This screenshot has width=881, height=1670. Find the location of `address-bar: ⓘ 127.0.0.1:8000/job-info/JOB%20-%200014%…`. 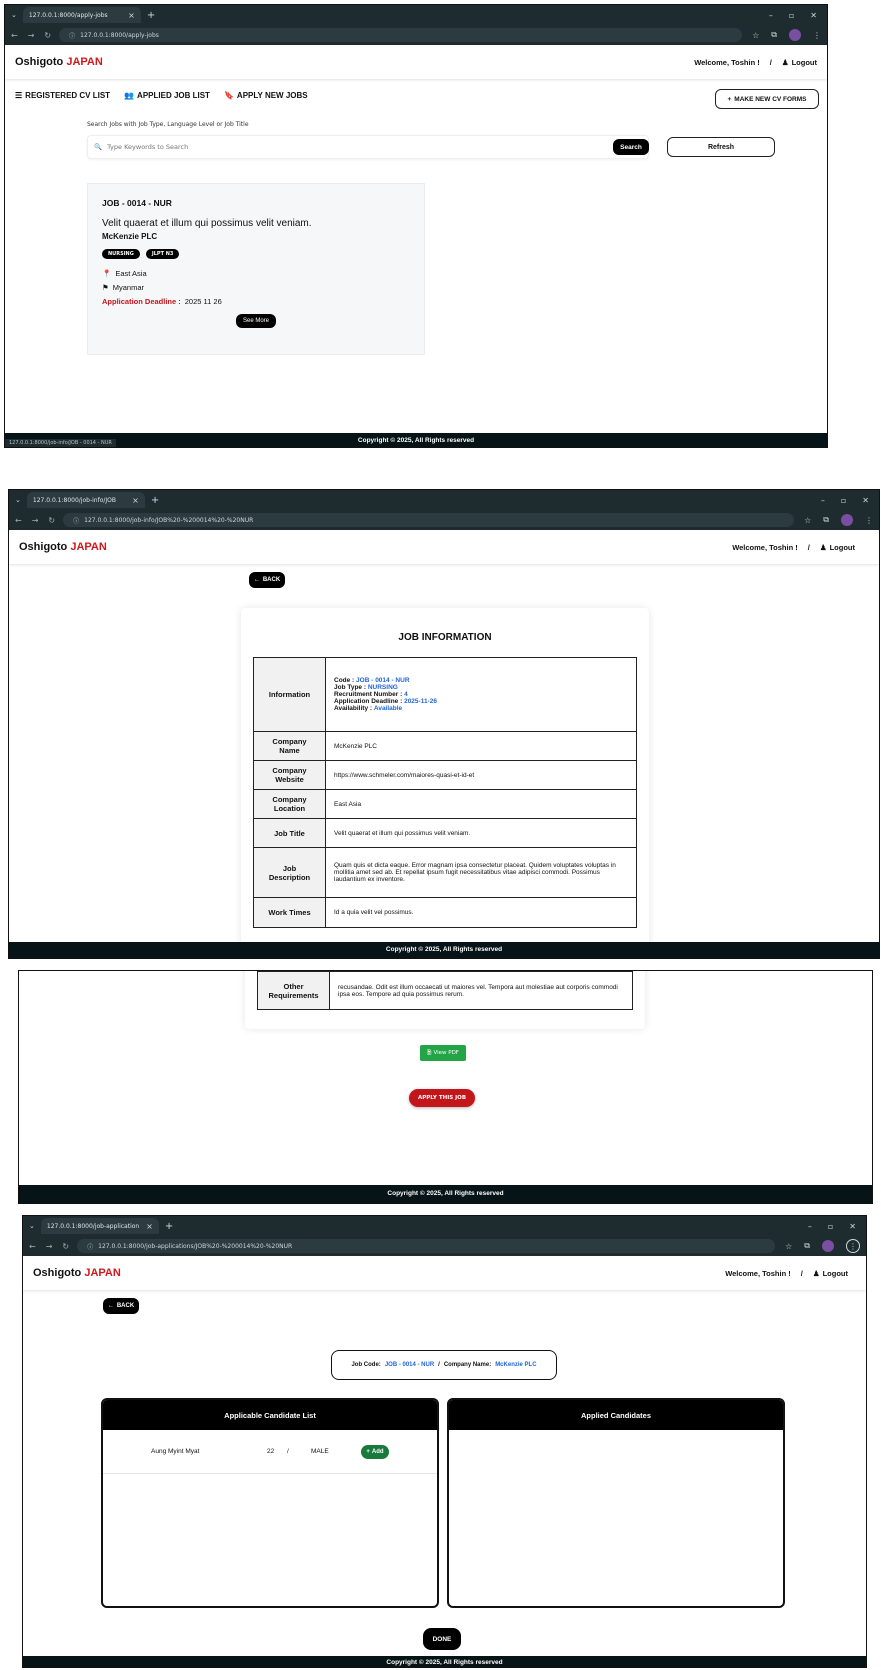

address-bar: ⓘ 127.0.0.1:8000/job-info/JOB%20-%200014%… is located at coordinates (429, 520).